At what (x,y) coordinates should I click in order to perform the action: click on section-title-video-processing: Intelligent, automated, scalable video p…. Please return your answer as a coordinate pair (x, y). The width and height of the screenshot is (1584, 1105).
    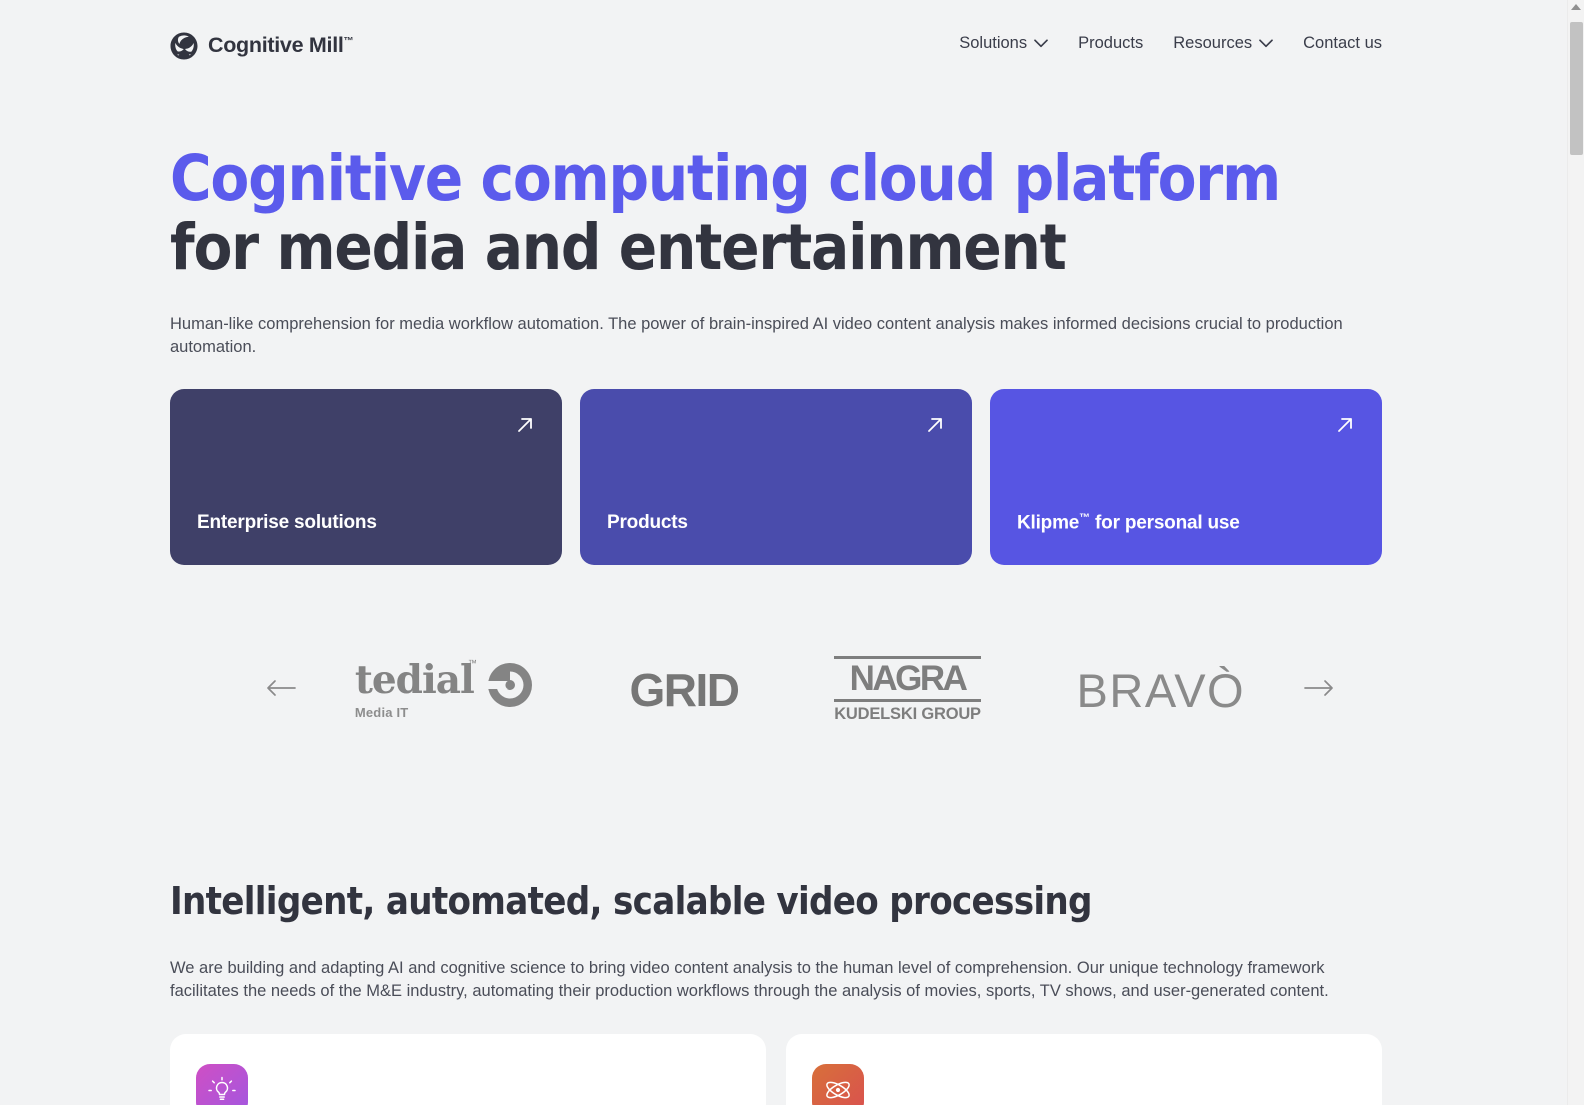
    Looking at the image, I should click on (631, 901).